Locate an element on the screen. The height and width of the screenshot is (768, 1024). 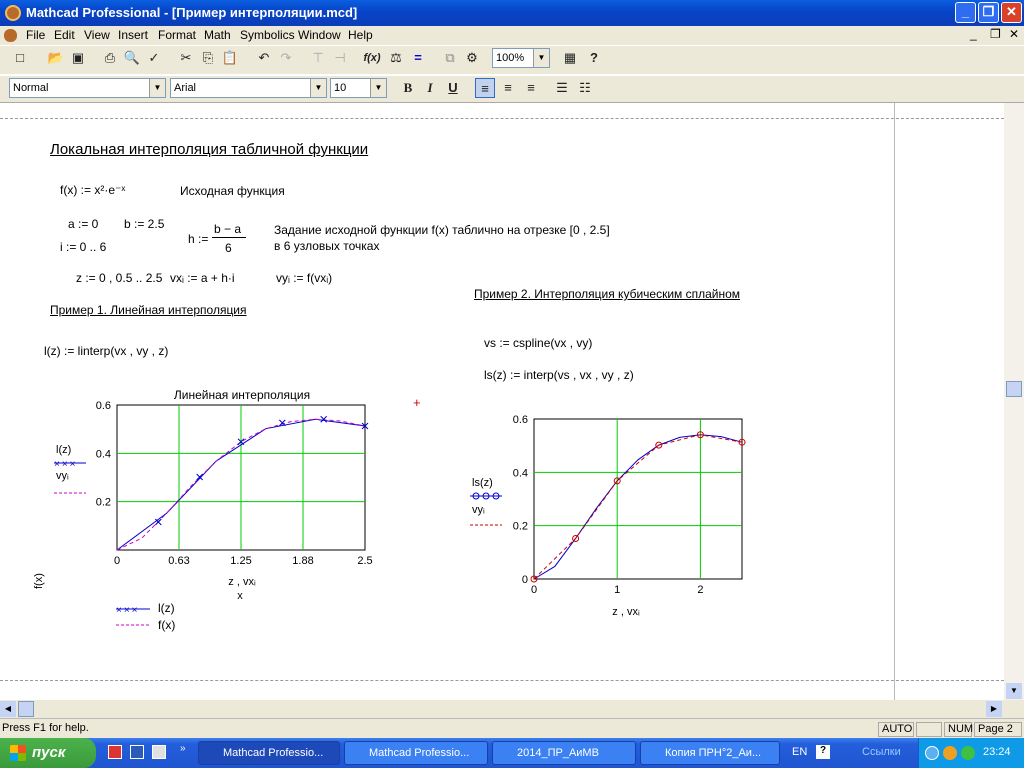
menu-window: Window is located at coordinates (319, 35).